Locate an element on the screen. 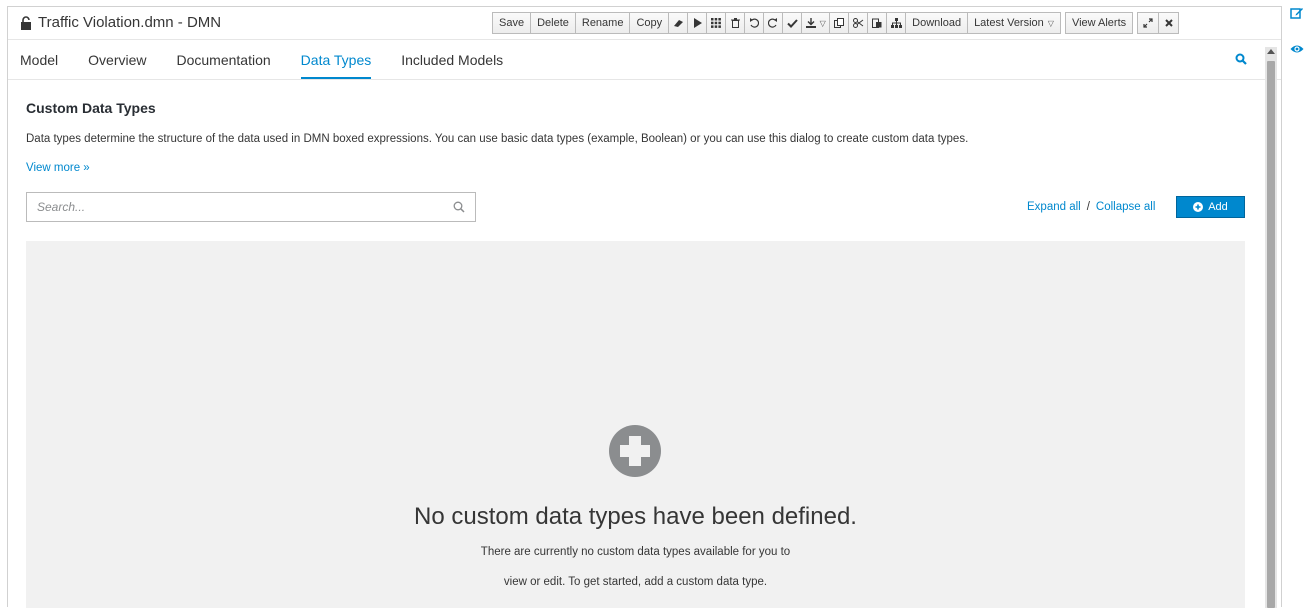 The image size is (1311, 608). deploy-icon is located at coordinates (810, 23).